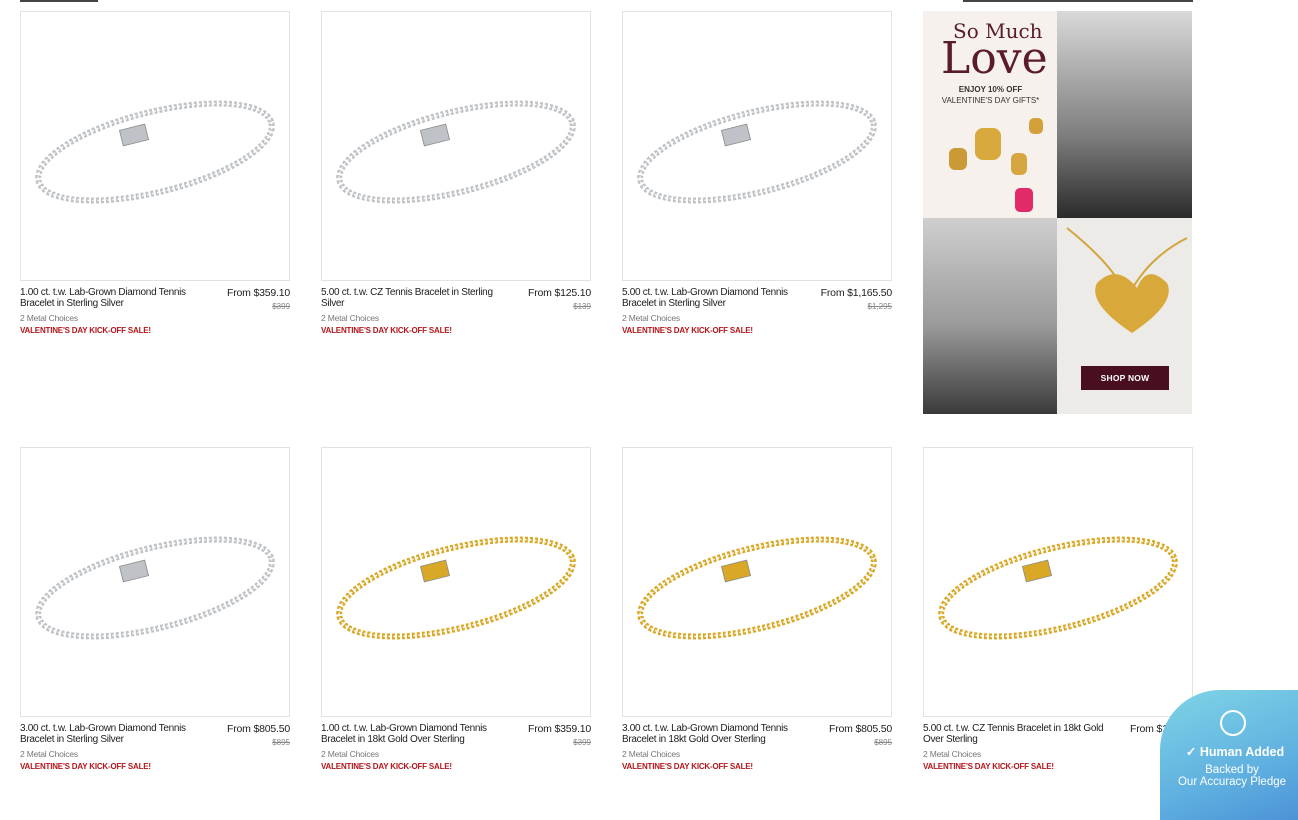 The height and width of the screenshot is (820, 1298). What do you see at coordinates (879, 306) in the screenshot?
I see `product-original-price: $1,295` at bounding box center [879, 306].